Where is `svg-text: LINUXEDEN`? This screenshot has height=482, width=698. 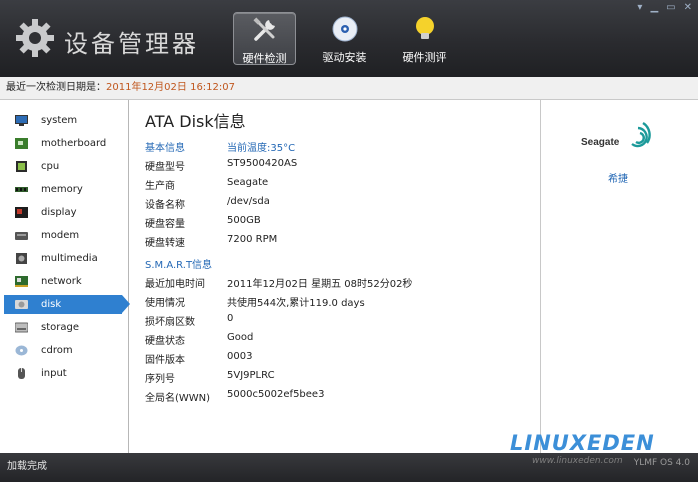
svg-text: LINUXEDEN is located at coordinates (582, 443).